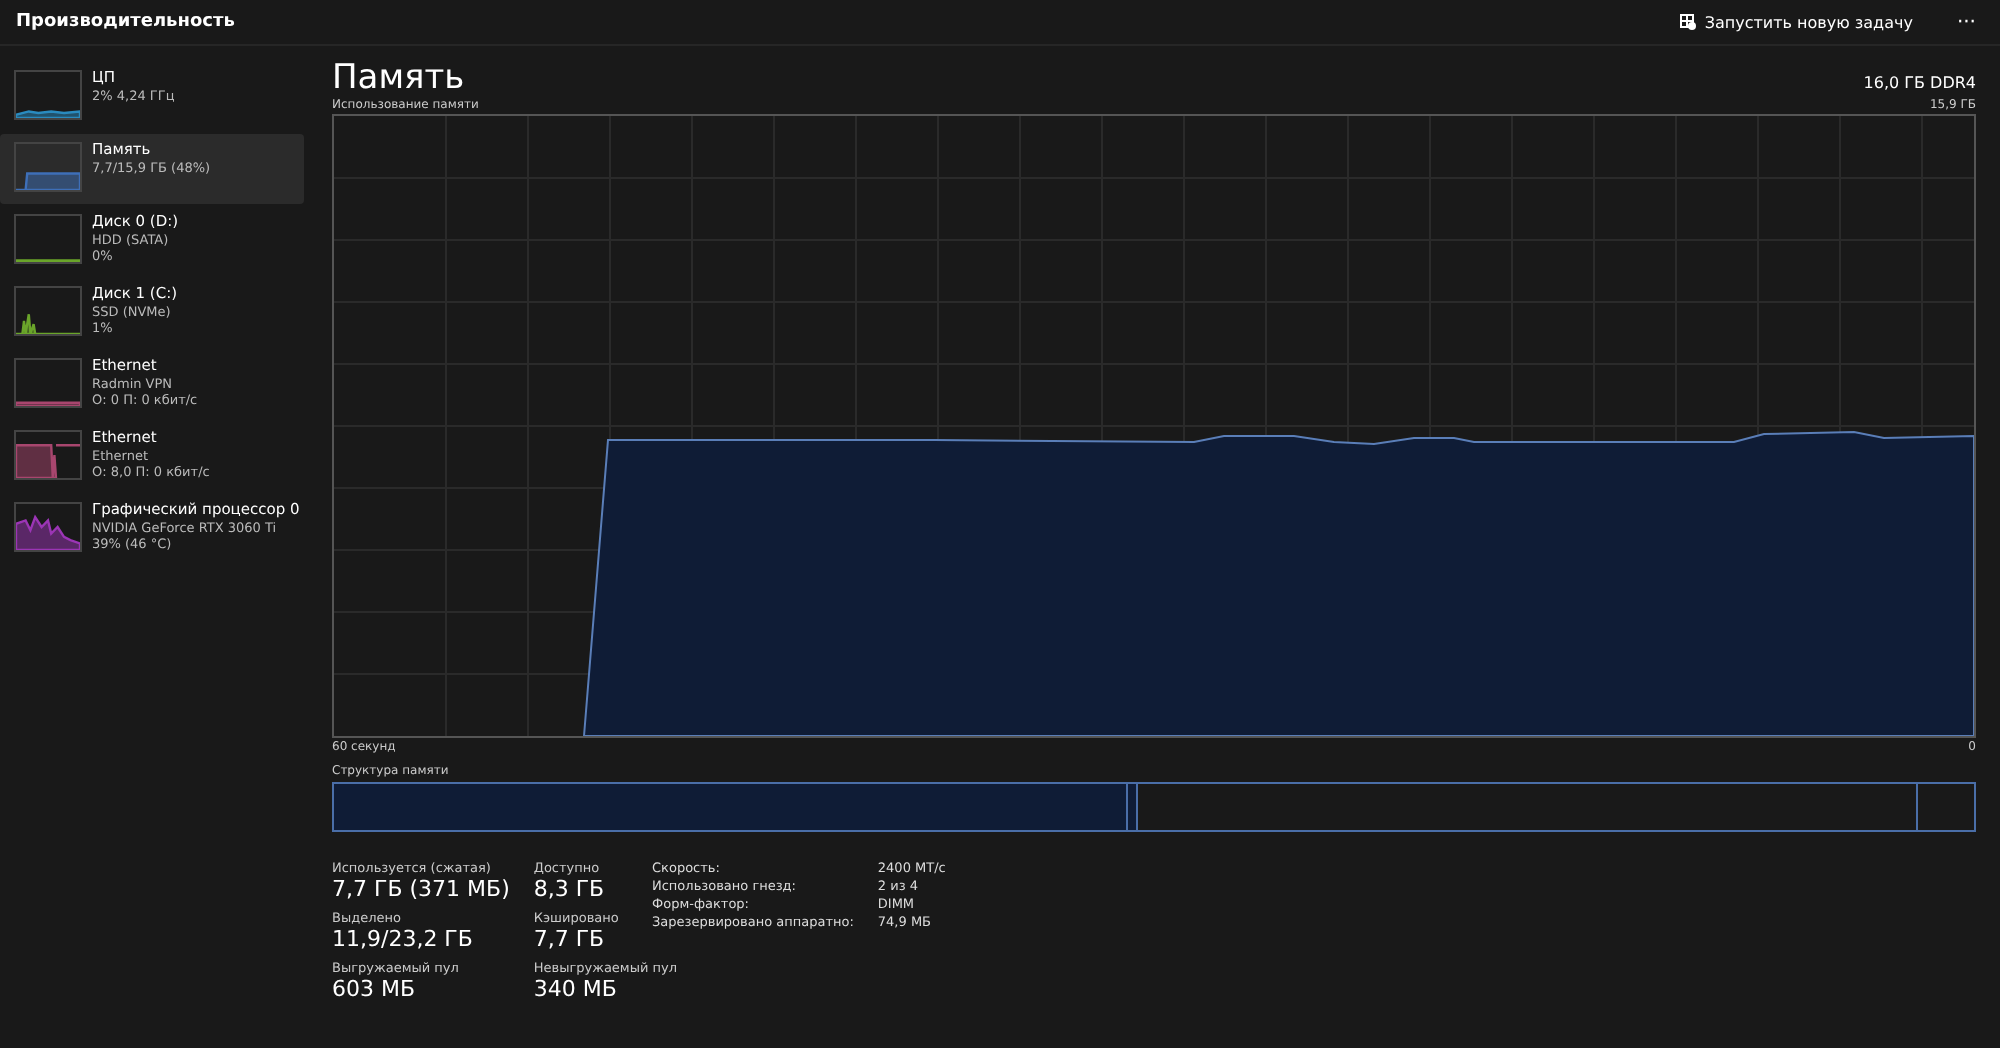 Image resolution: width=2000 pixels, height=1048 pixels. I want to click on window-icon, so click(1688, 22).